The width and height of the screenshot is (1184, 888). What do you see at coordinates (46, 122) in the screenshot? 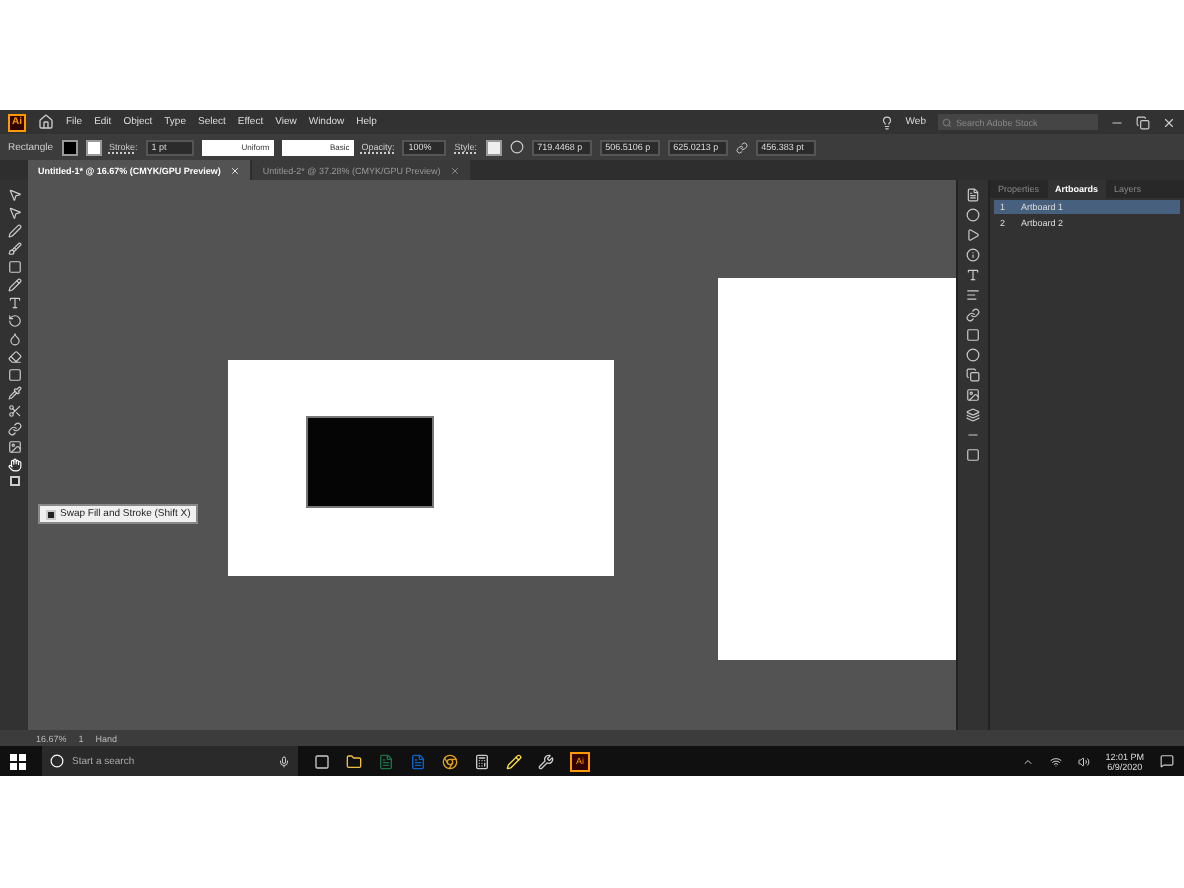
I see `home-icon` at bounding box center [46, 122].